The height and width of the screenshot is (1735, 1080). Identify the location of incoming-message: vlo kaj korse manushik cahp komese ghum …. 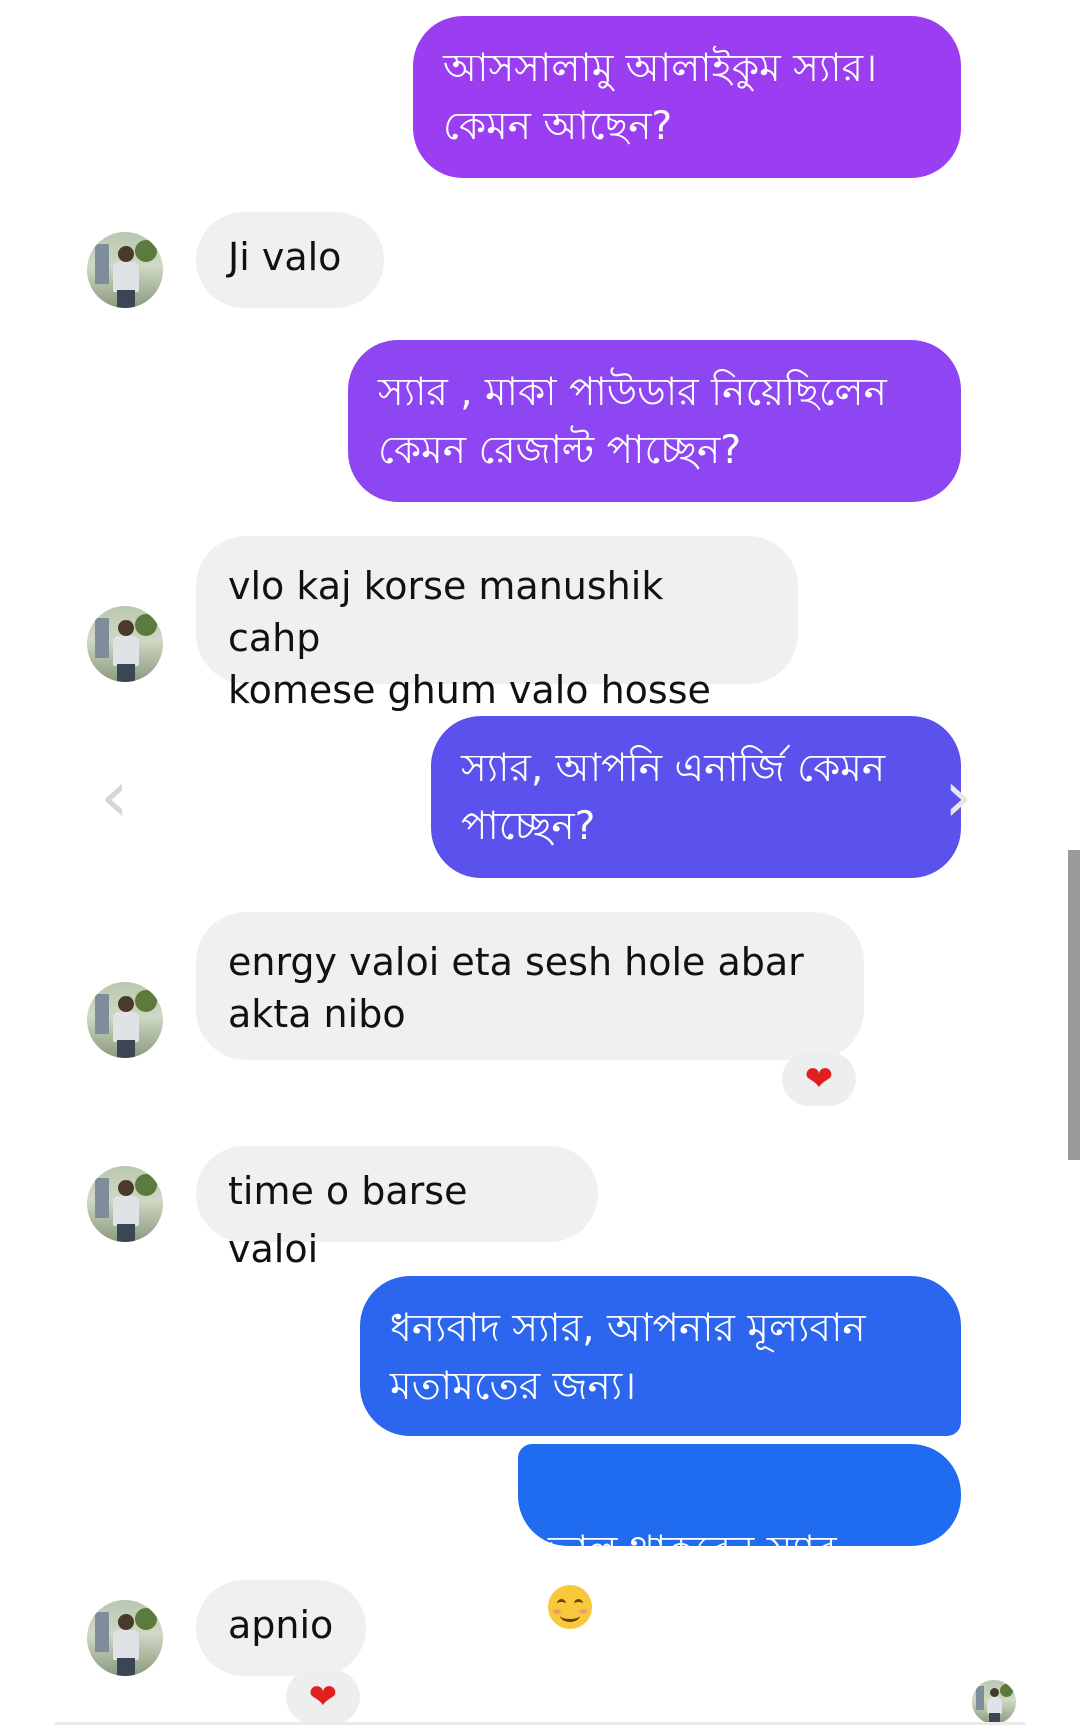
(497, 624).